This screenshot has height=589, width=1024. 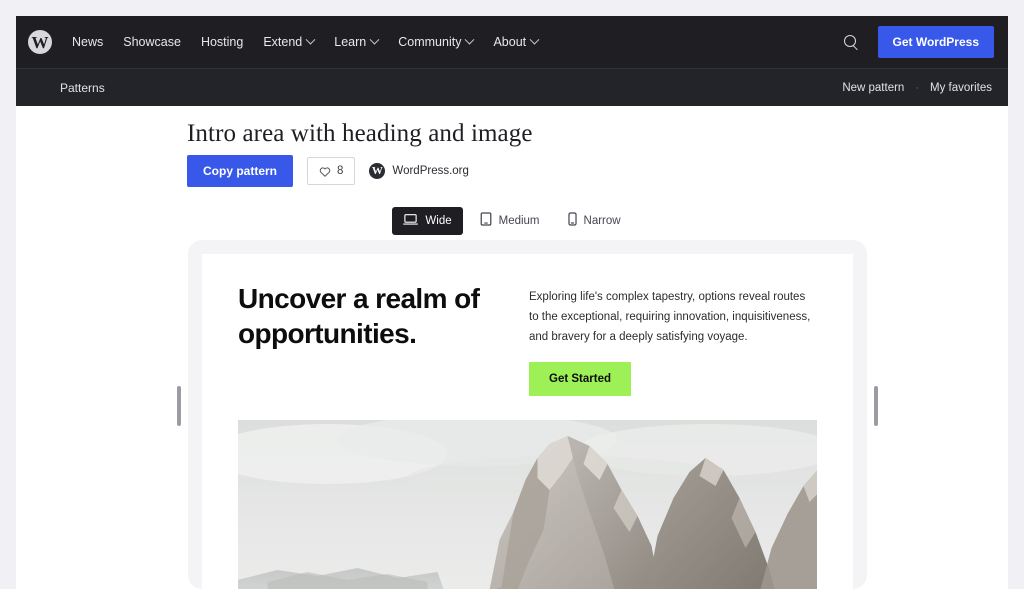 I want to click on avatar: W, so click(x=377, y=171).